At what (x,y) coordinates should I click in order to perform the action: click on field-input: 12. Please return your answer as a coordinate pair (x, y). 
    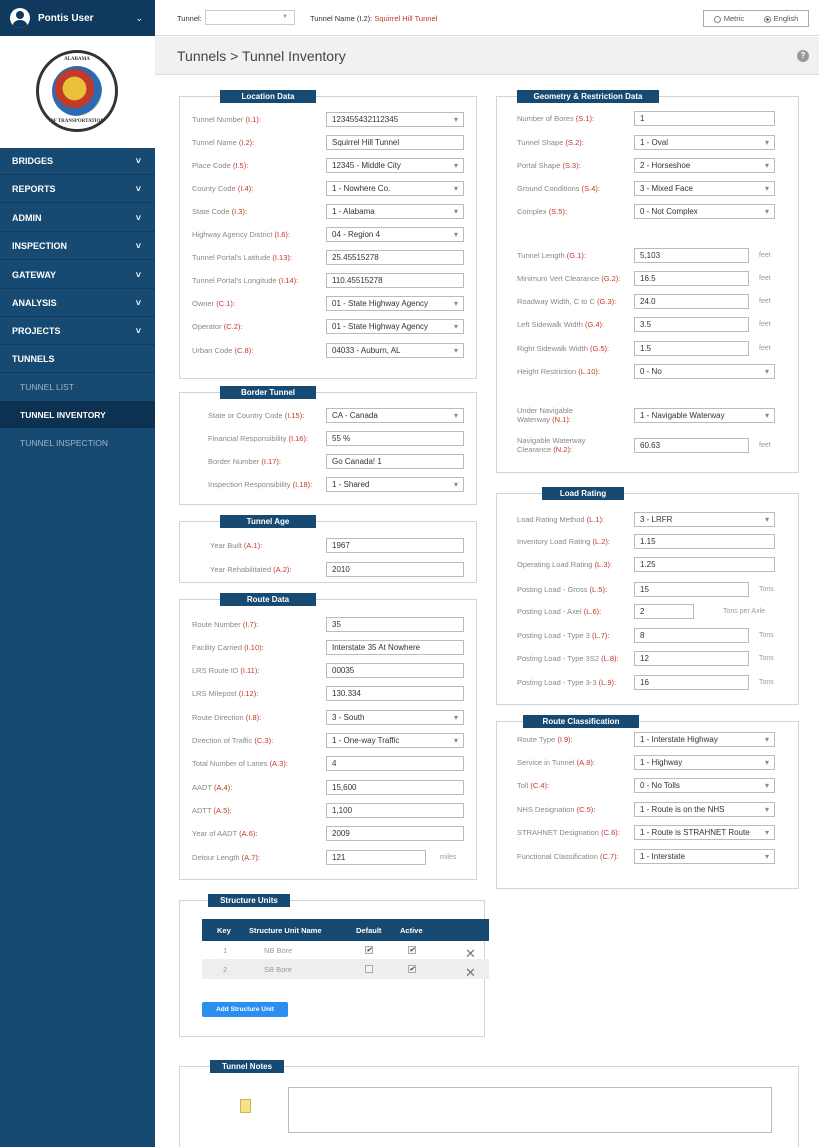
    Looking at the image, I should click on (691, 658).